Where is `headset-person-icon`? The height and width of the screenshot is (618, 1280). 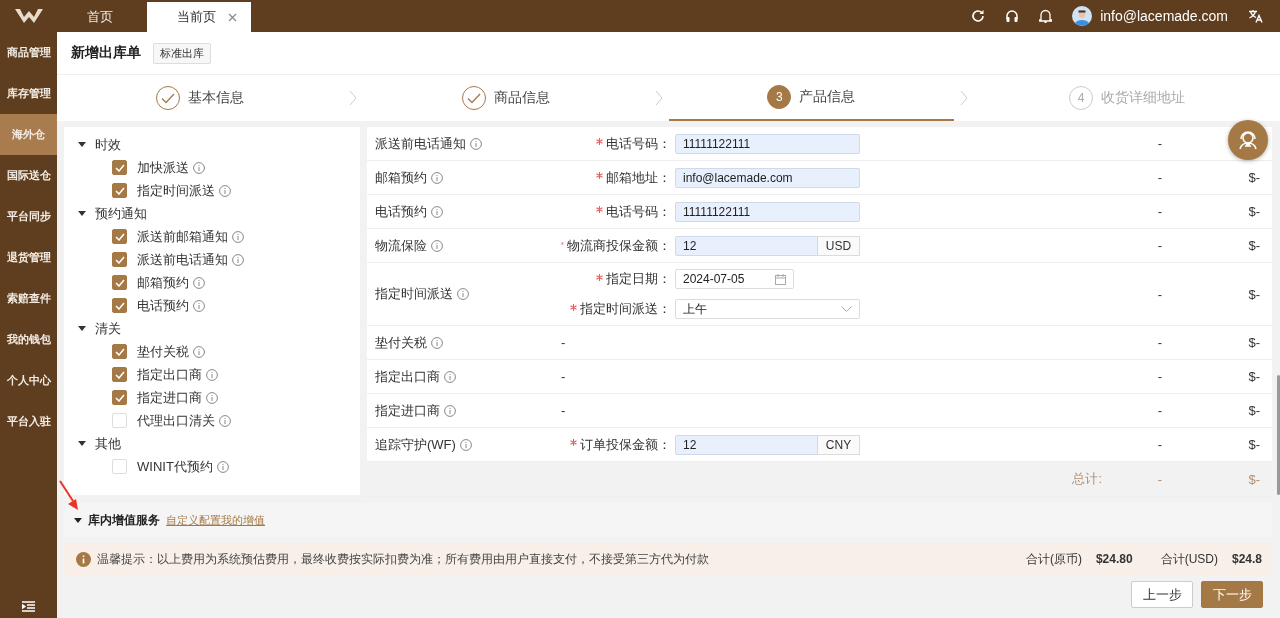
headset-person-icon is located at coordinates (1248, 140).